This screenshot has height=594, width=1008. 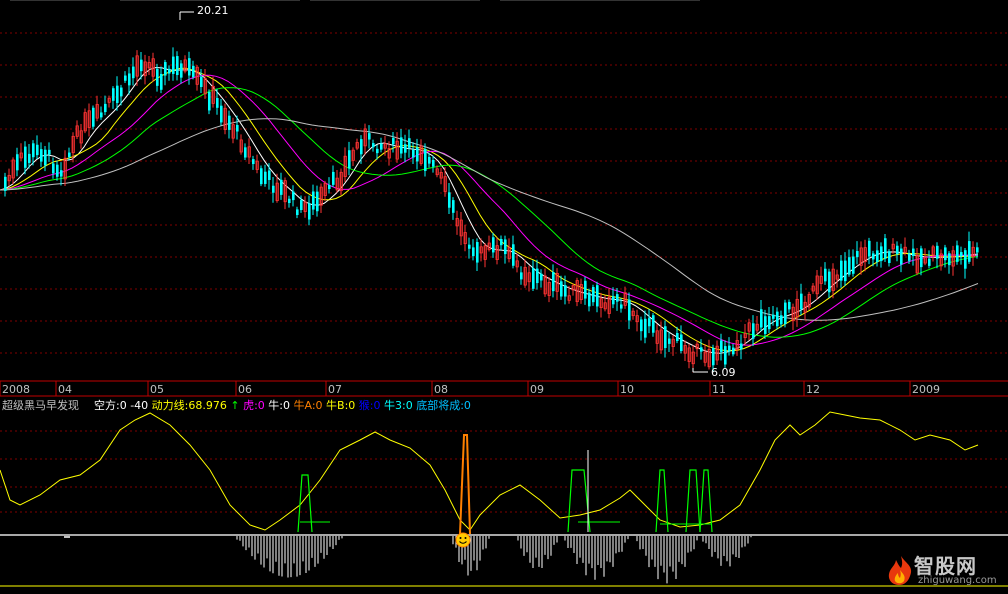 I want to click on indicator-histogram, so click(x=494, y=560).